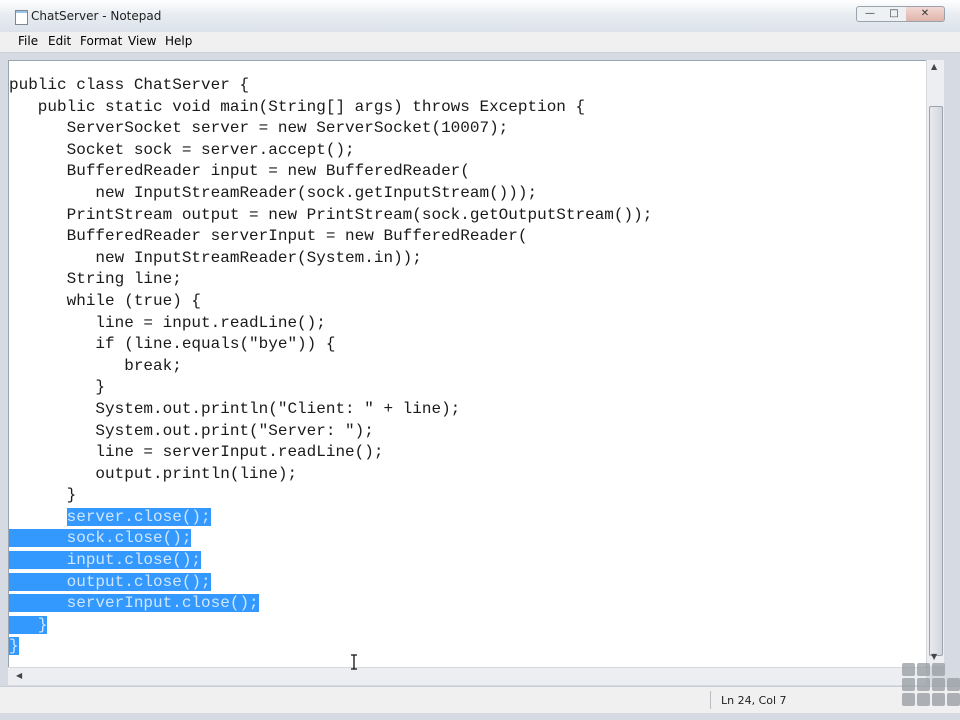  I want to click on code-line: line = serverInput.readLine();, so click(330, 453).